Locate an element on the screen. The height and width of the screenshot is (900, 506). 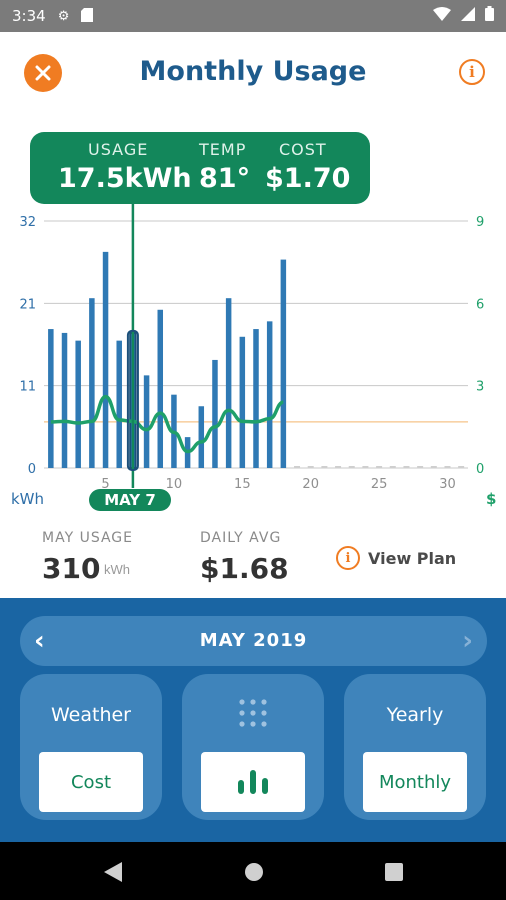
sd-card-icon is located at coordinates (87, 16).